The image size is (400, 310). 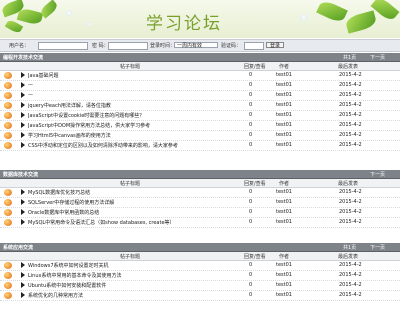 What do you see at coordinates (128, 115) in the screenshot?
I see `topic-title-link: JavaScript中设置cookie时需要注意的问题有哪些？` at bounding box center [128, 115].